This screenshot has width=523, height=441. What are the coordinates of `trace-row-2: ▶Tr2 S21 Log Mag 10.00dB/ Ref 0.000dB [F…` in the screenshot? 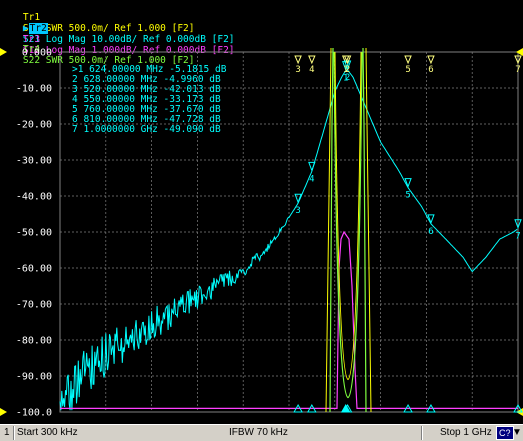 It's located at (117, 28).